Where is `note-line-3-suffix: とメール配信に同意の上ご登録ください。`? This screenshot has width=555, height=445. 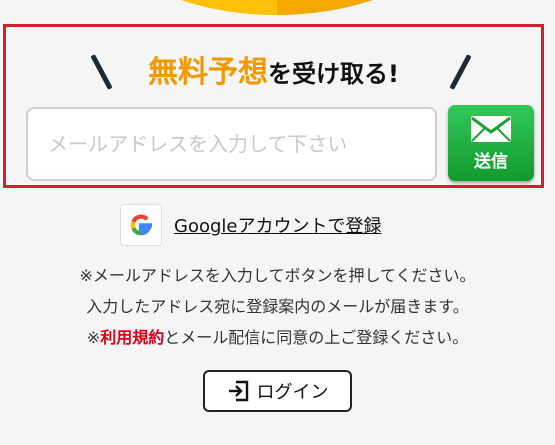 note-line-3-suffix: とメール配信に同意の上ご登録ください。 is located at coordinates (316, 337).